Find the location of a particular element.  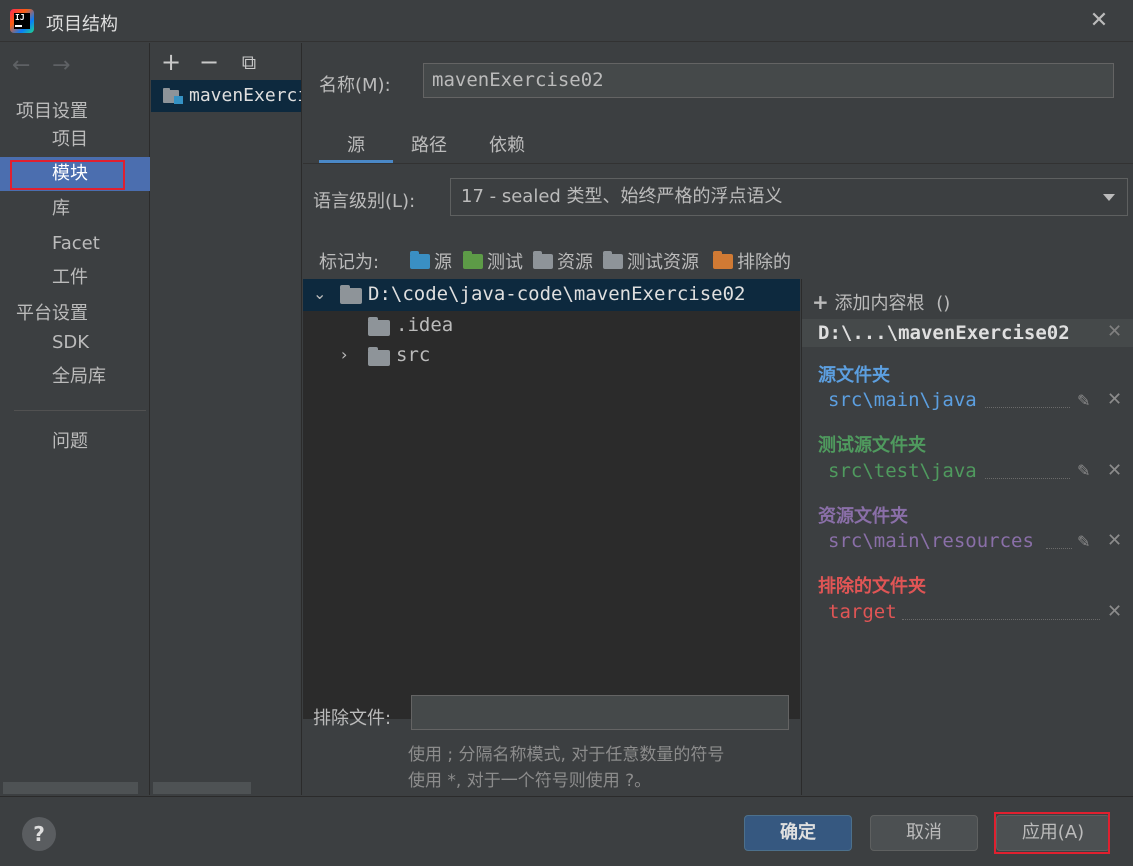

exclude-files-label: 排除文件: is located at coordinates (352, 718).